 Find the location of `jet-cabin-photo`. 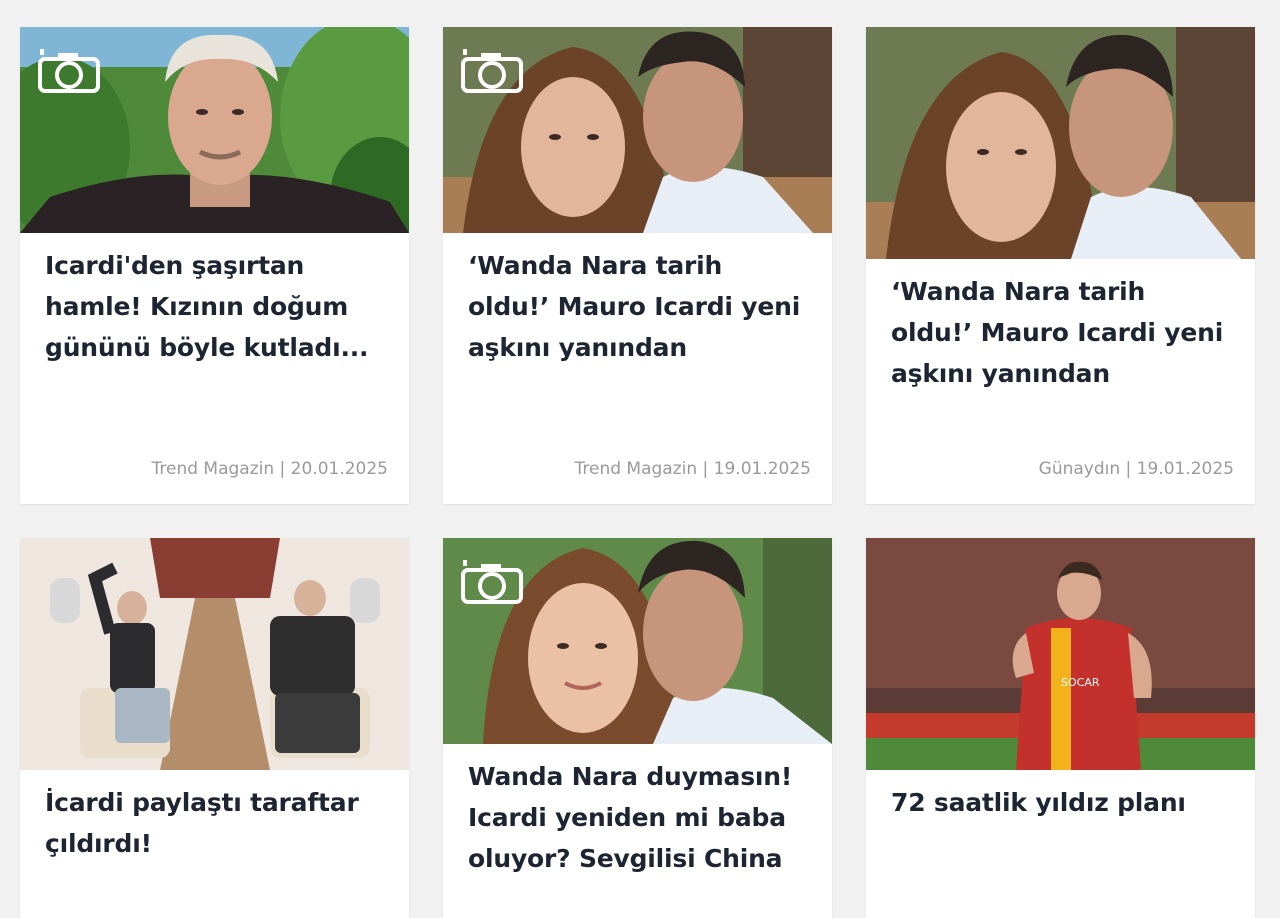

jet-cabin-photo is located at coordinates (214, 654).